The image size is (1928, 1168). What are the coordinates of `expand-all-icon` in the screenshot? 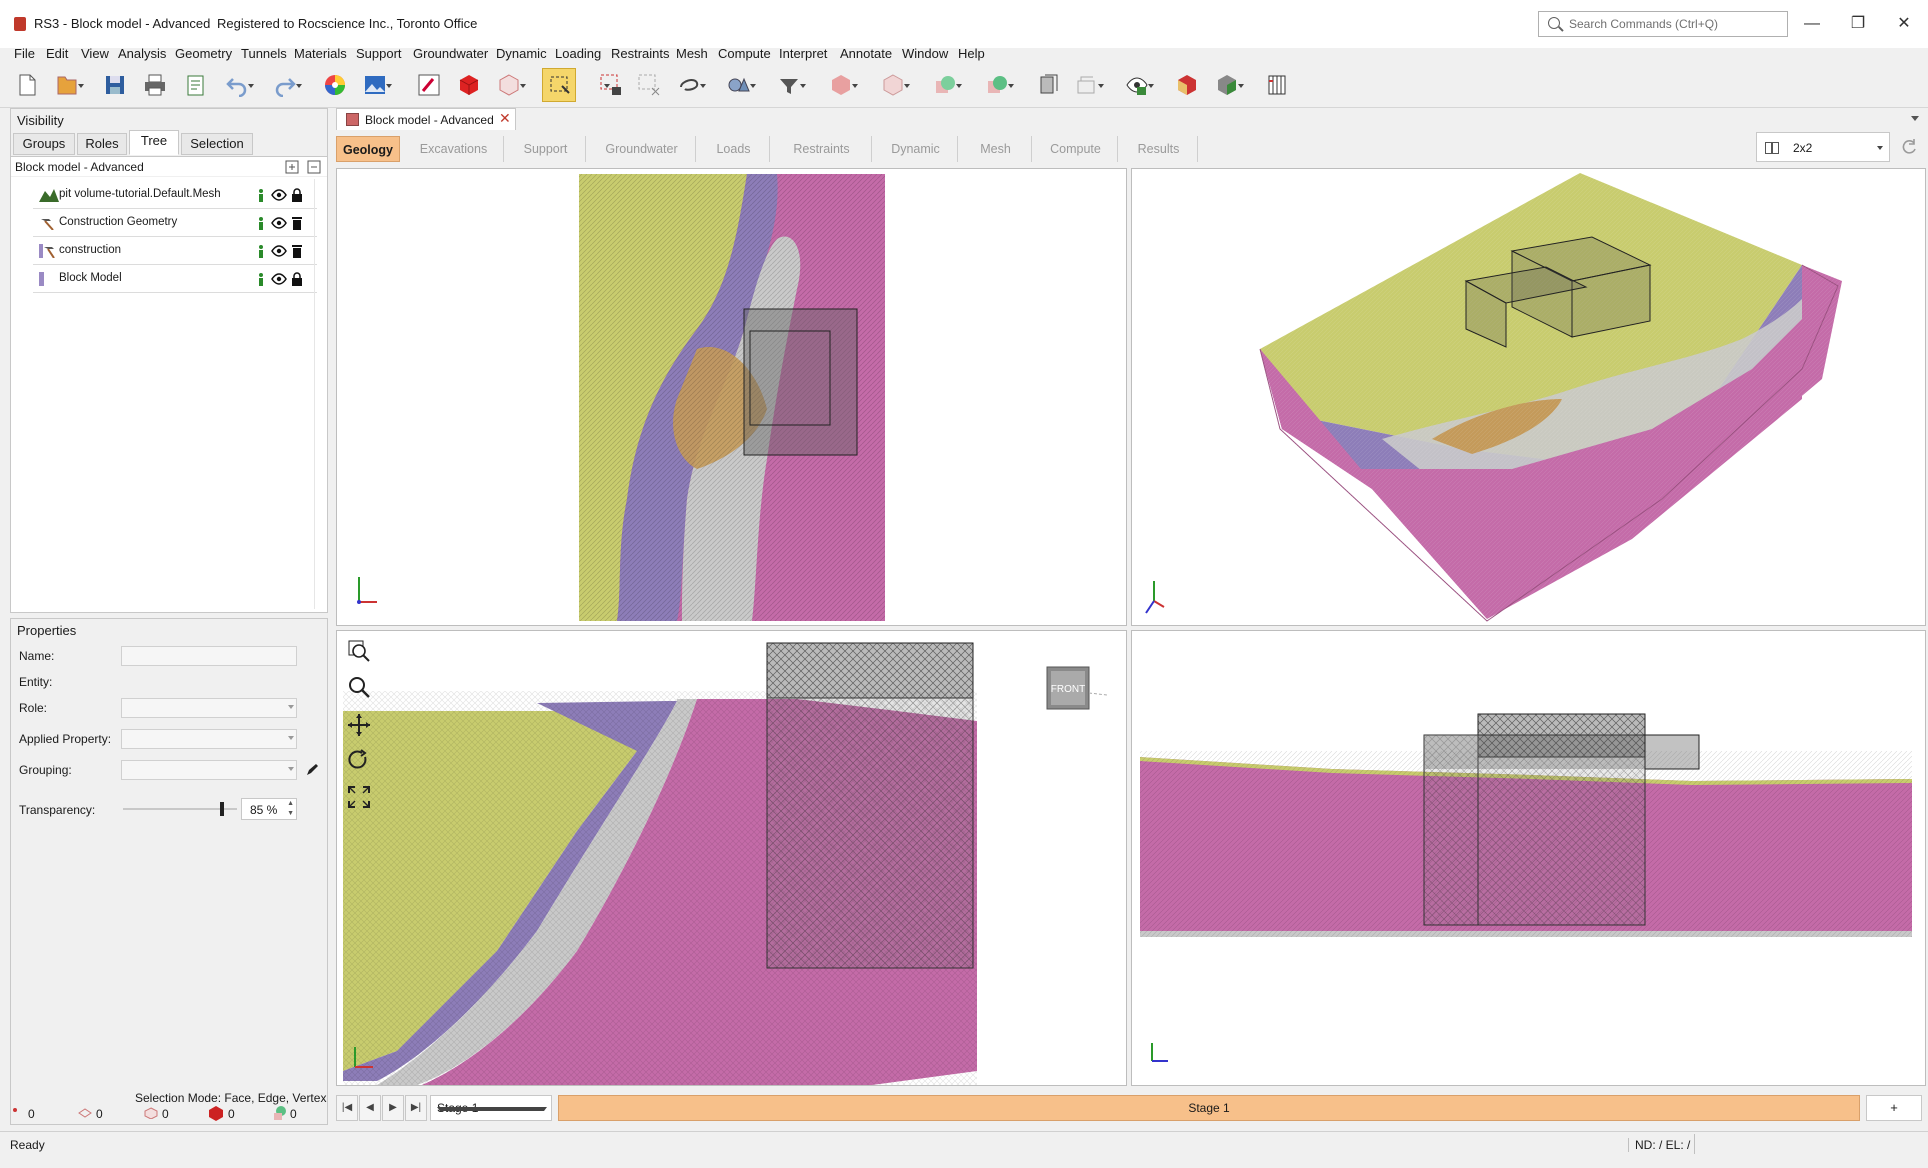 It's located at (292, 167).